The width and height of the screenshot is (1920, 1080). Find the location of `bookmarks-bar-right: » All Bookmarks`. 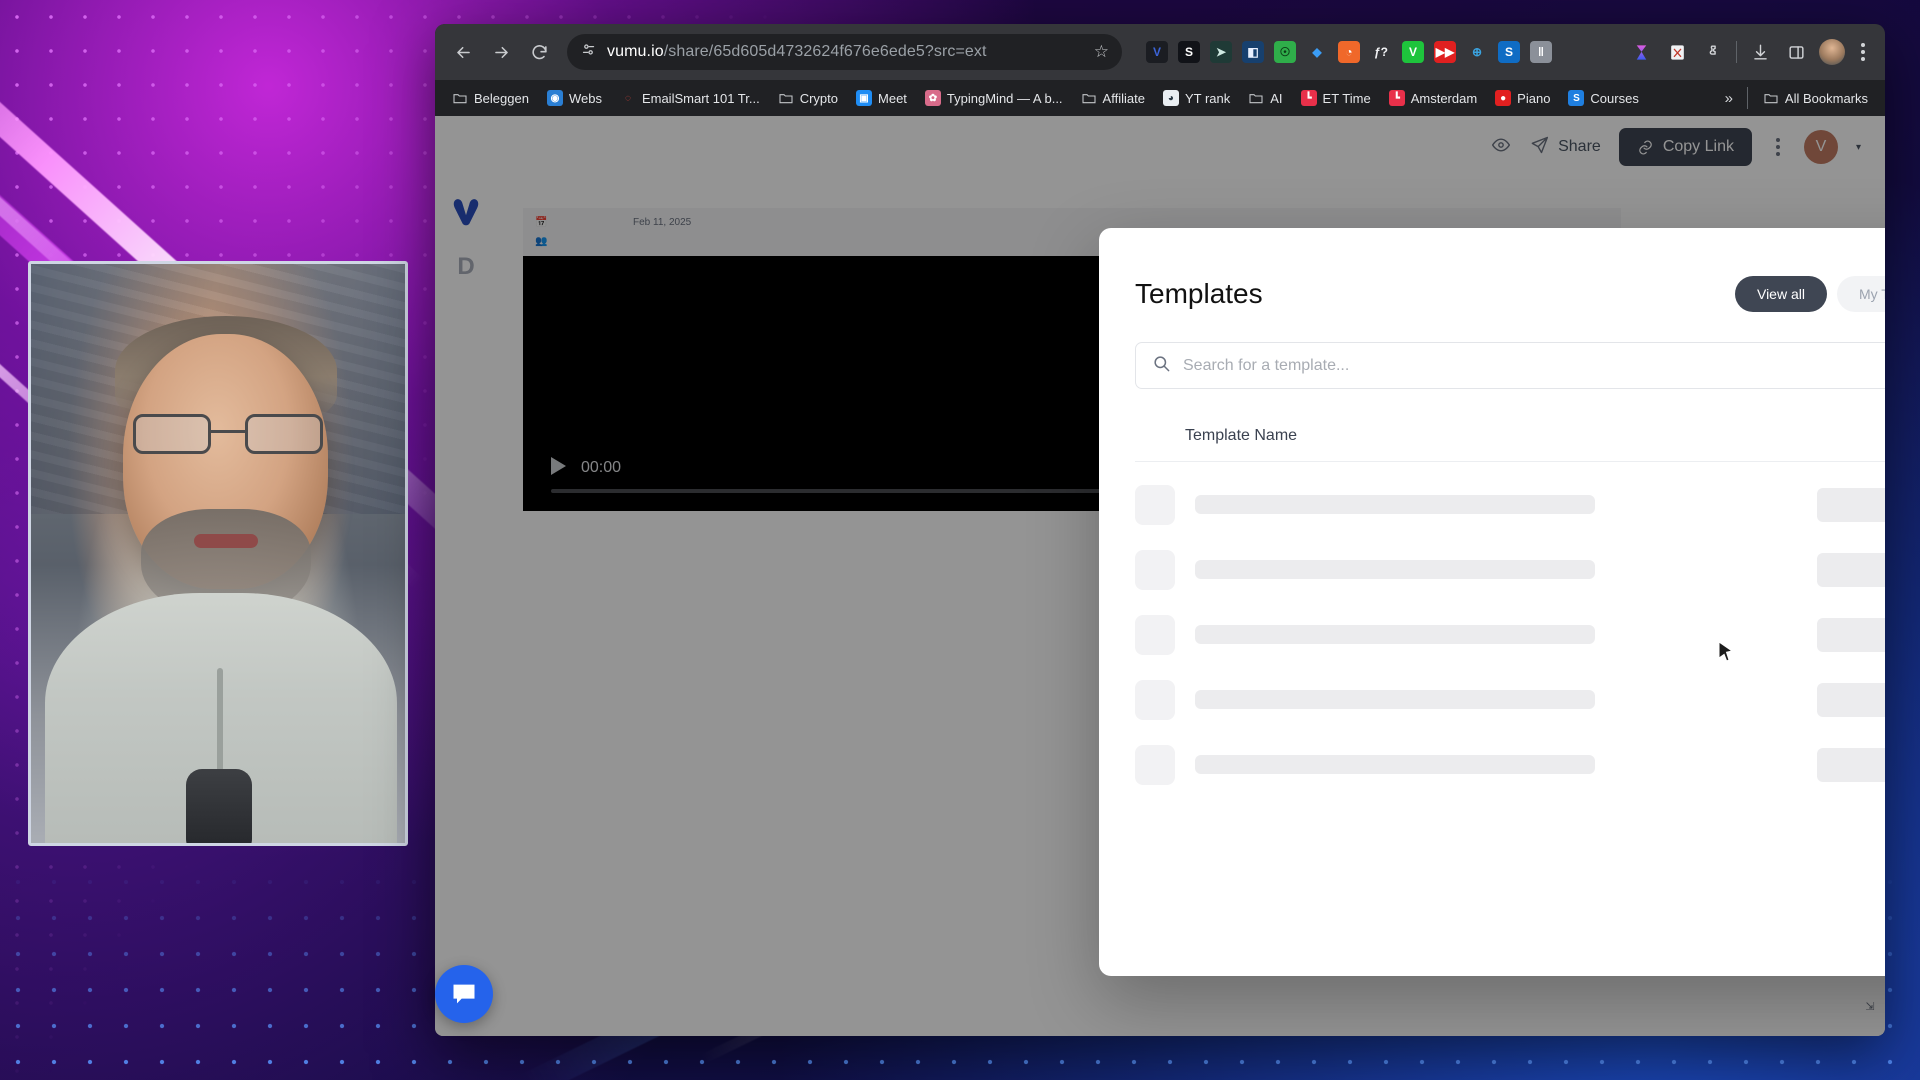

bookmarks-bar-right: » All Bookmarks is located at coordinates (1797, 98).